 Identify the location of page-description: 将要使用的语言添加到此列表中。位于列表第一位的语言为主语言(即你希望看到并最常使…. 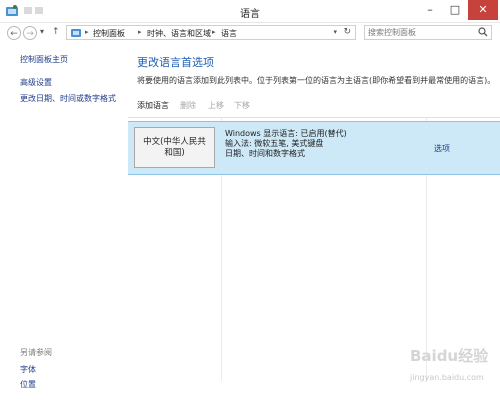
(316, 80).